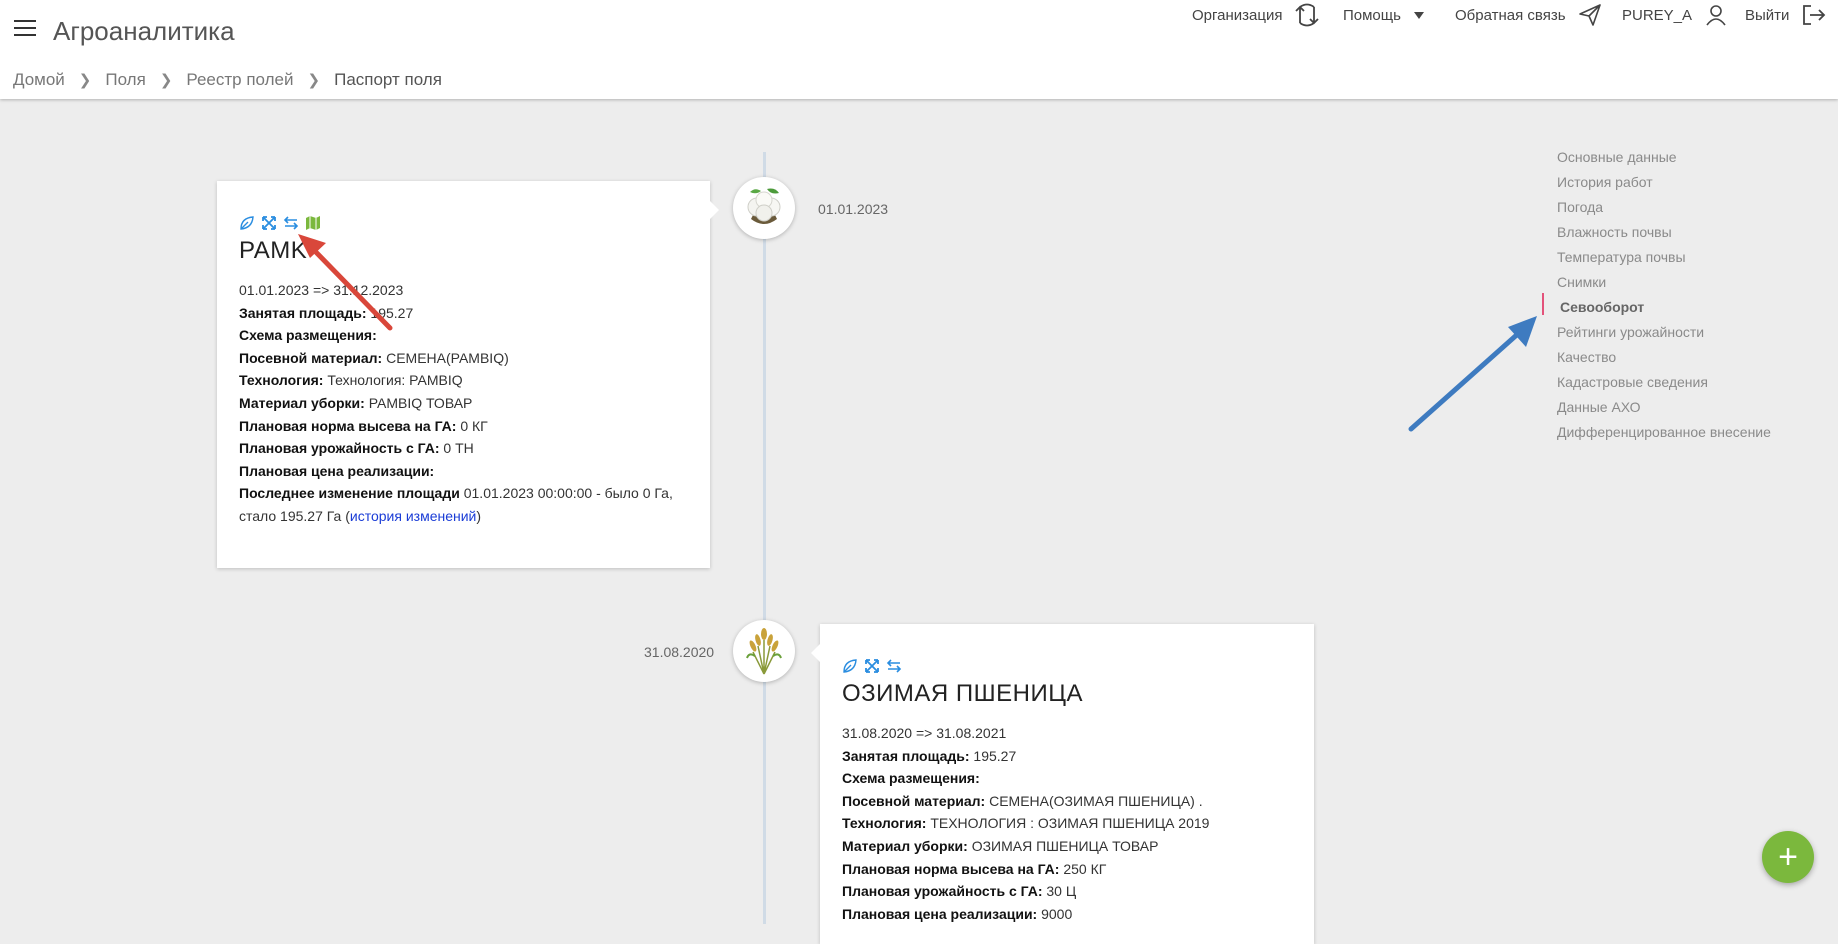 This screenshot has width=1838, height=944. I want to click on breadcrumb-field-registry: Реестр полей, so click(239, 80).